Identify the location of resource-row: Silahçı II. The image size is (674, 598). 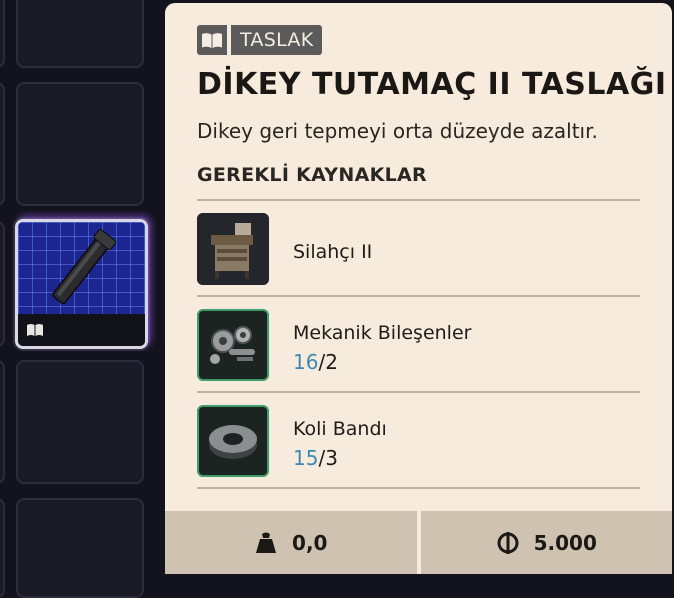
(418, 249).